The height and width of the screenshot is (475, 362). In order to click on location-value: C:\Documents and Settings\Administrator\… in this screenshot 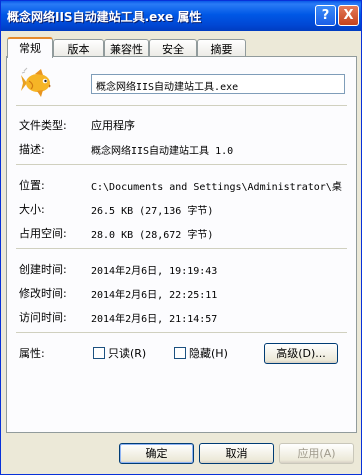, I will do `click(216, 187)`.